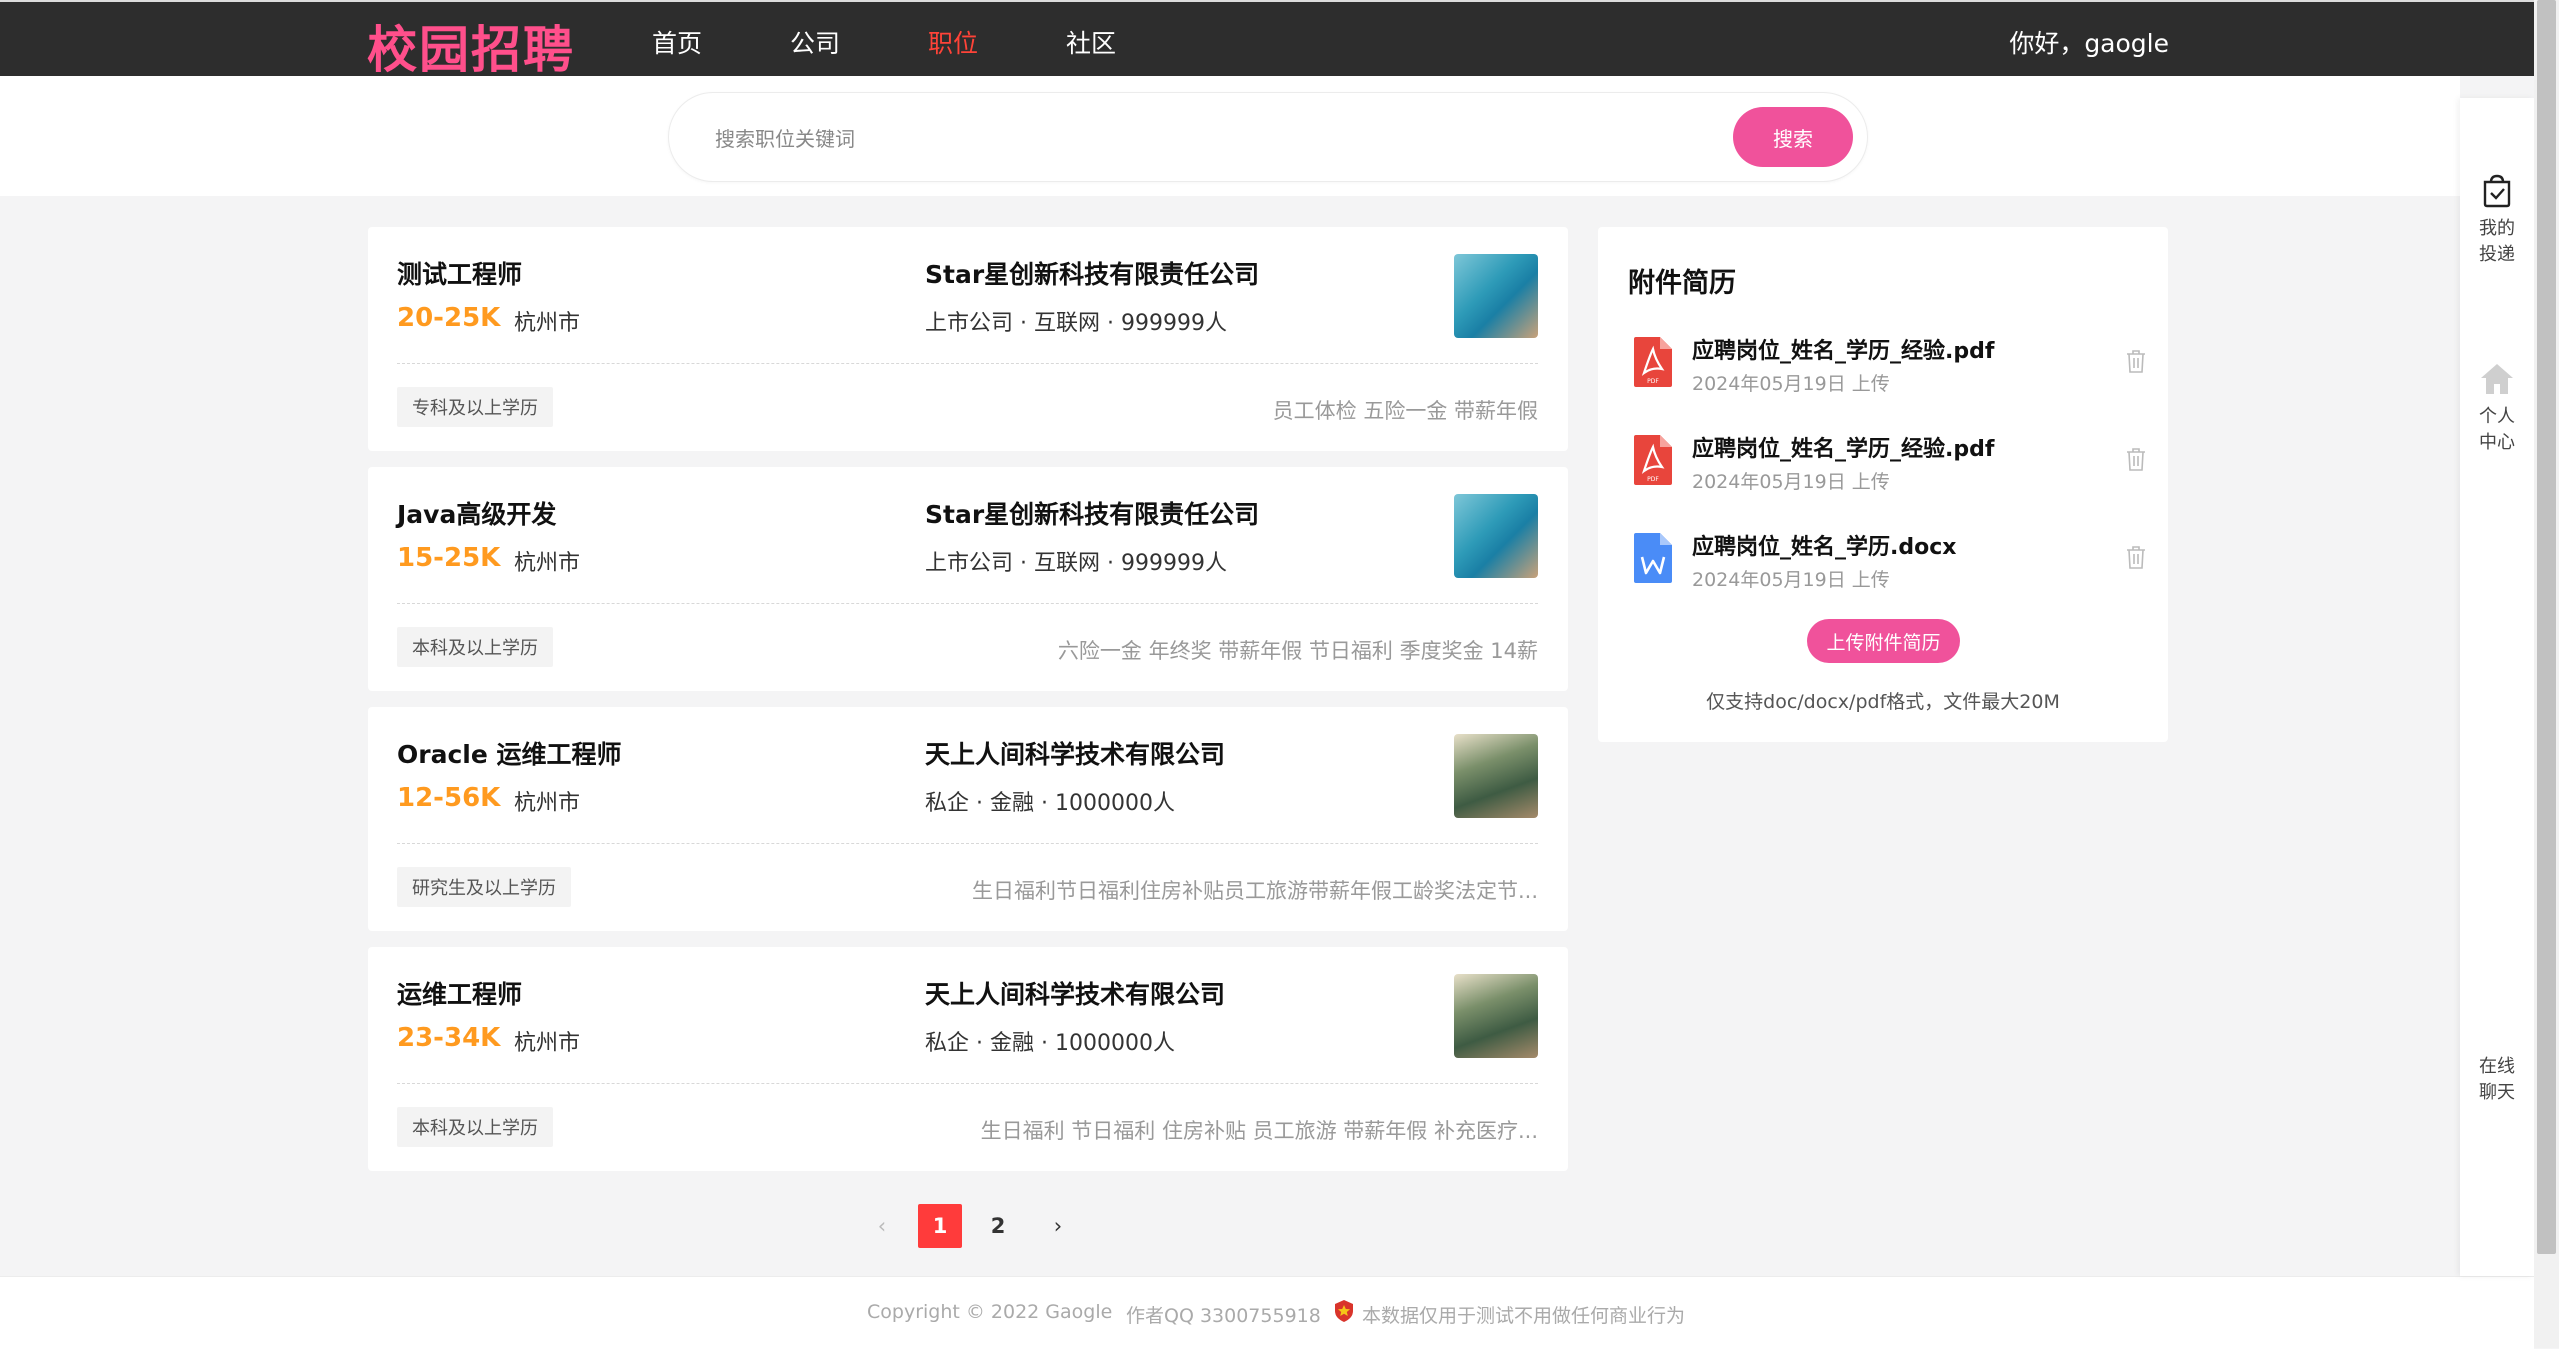 This screenshot has width=2559, height=1349. What do you see at coordinates (1297, 651) in the screenshot?
I see `job-benefits: 六险一金 年终奖 带薪年假 节日福利 季度奖金 14薪` at bounding box center [1297, 651].